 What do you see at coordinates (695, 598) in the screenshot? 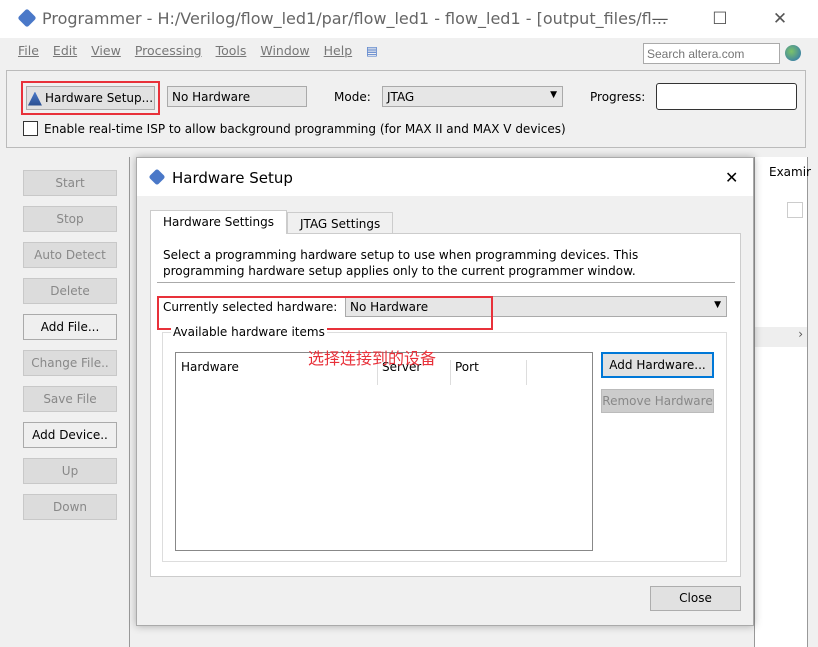
I see `close-dialog-button: Close` at bounding box center [695, 598].